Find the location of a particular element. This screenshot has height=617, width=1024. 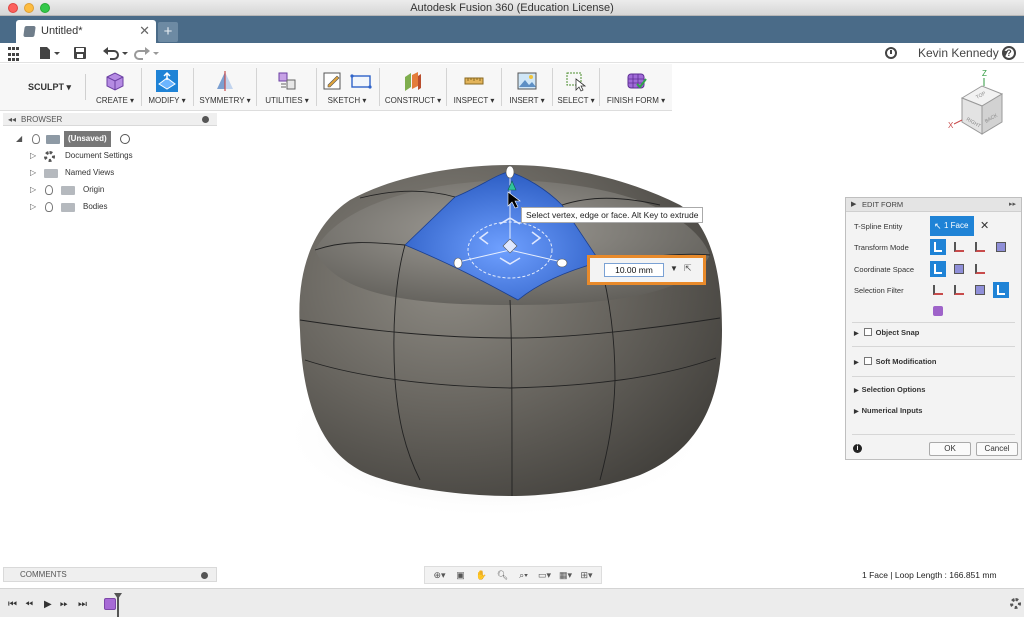

browser-item-named-views: ▷ Named Views is located at coordinates (121, 173).